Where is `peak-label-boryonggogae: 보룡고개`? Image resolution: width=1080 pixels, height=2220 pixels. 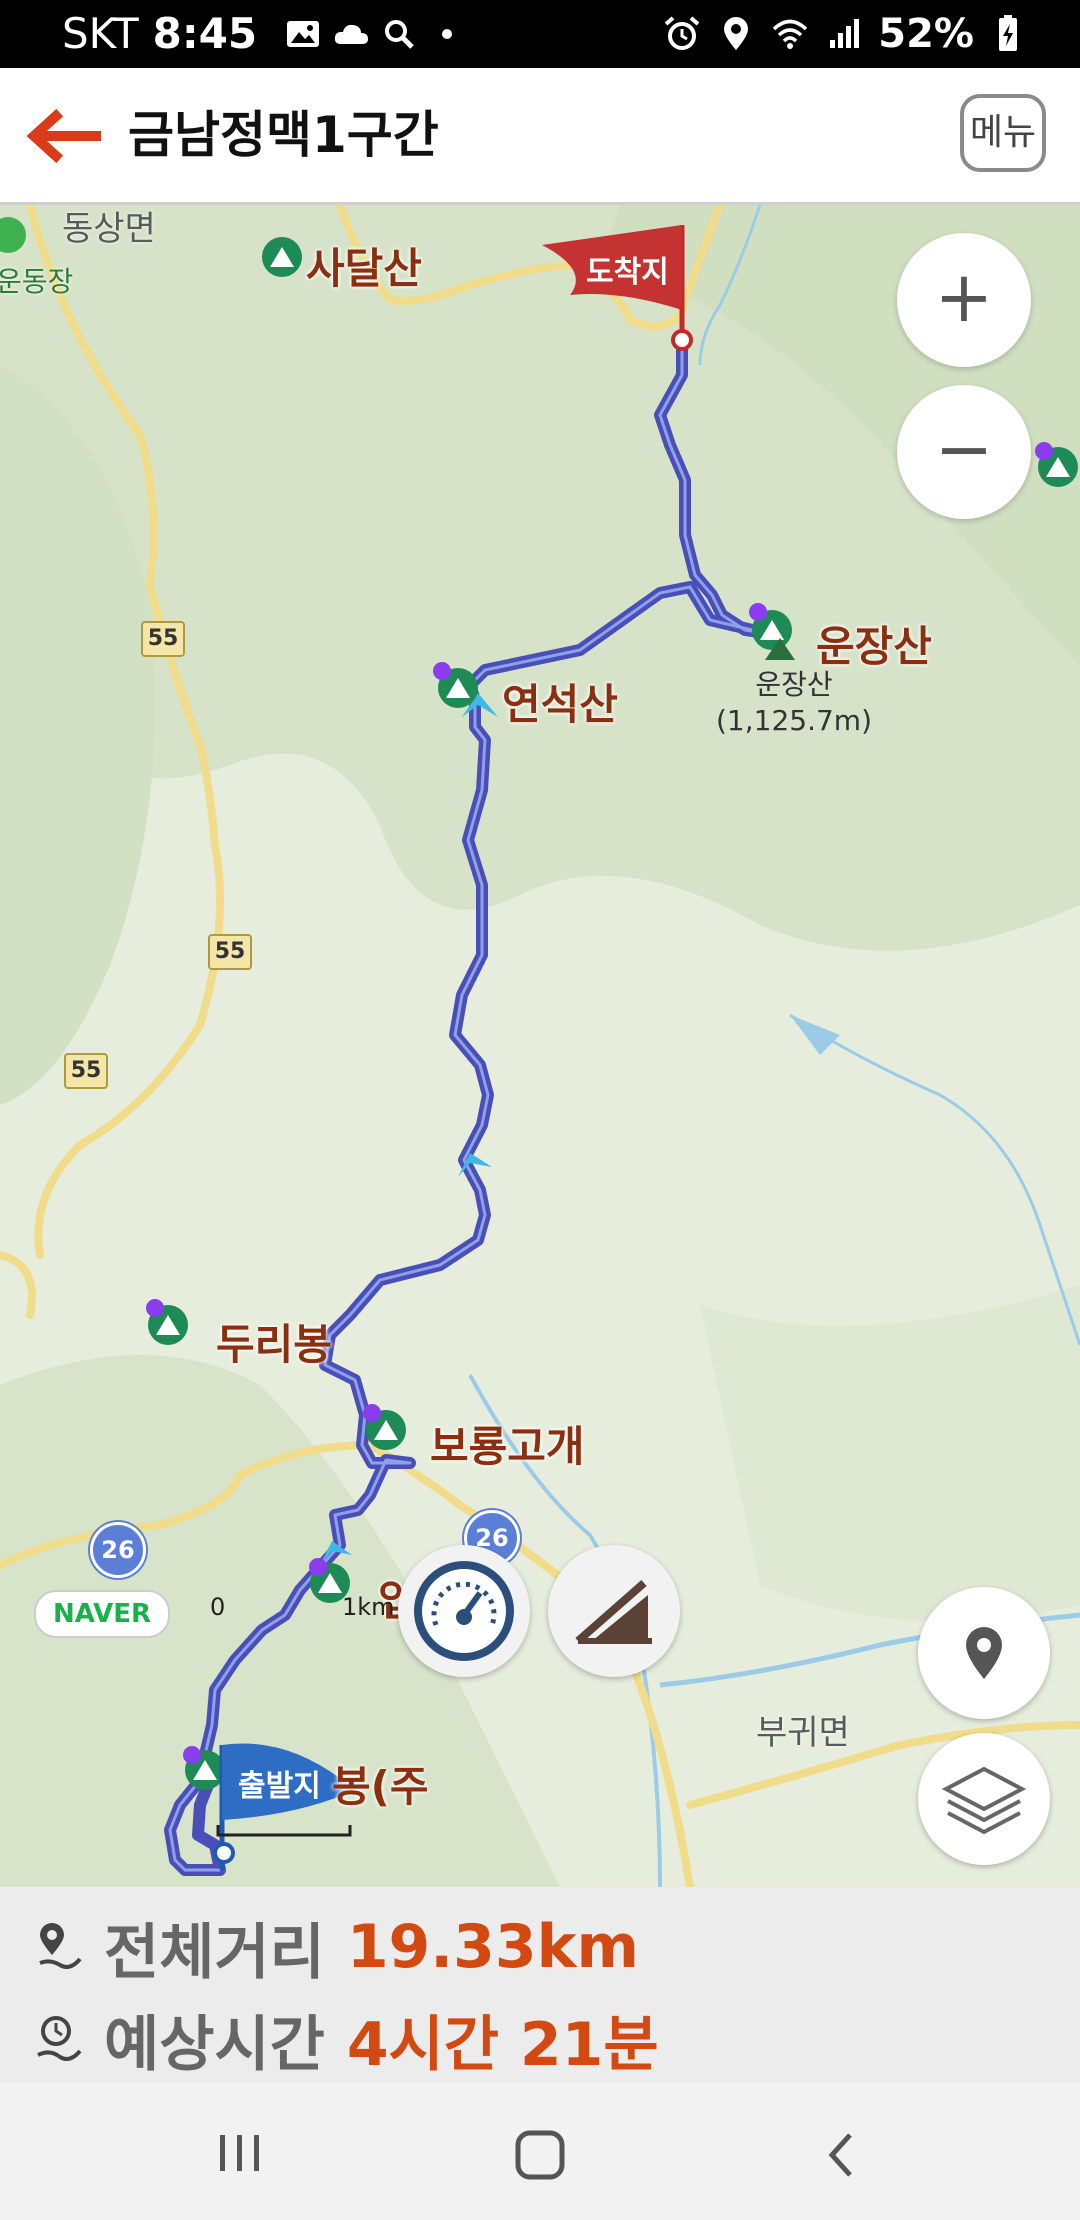 peak-label-boryonggogae: 보룡고개 is located at coordinates (507, 1443).